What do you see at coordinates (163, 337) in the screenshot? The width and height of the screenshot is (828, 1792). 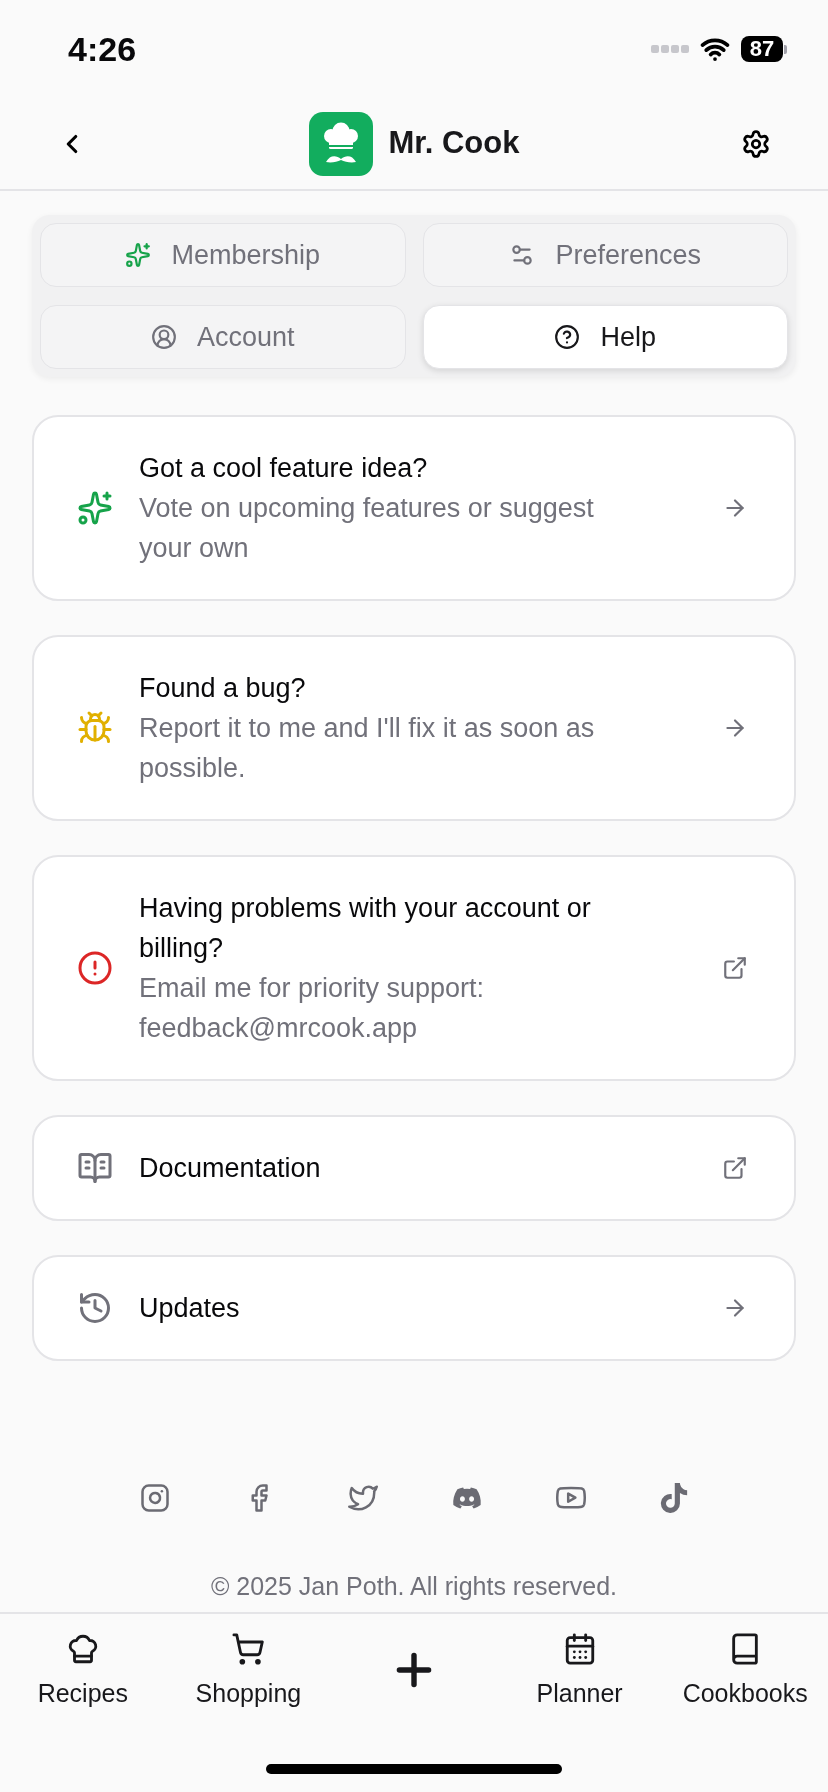 I see `user-circle-icon` at bounding box center [163, 337].